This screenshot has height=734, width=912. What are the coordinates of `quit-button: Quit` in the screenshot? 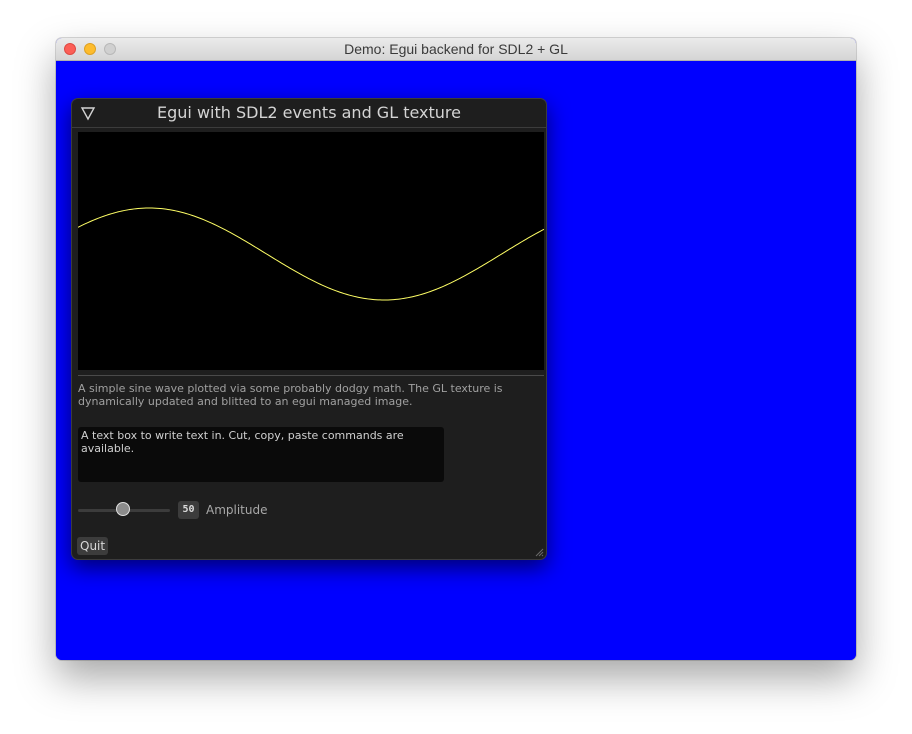 It's located at (93, 546).